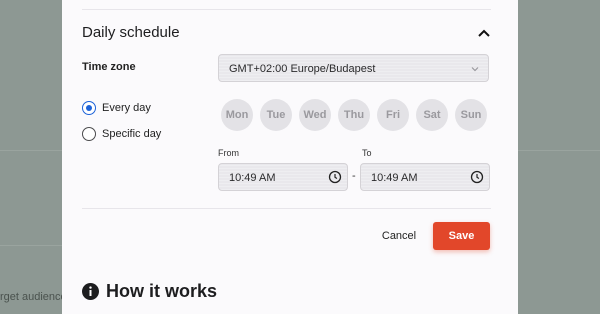  I want to click on from-time-value: 10:49 AM, so click(252, 178).